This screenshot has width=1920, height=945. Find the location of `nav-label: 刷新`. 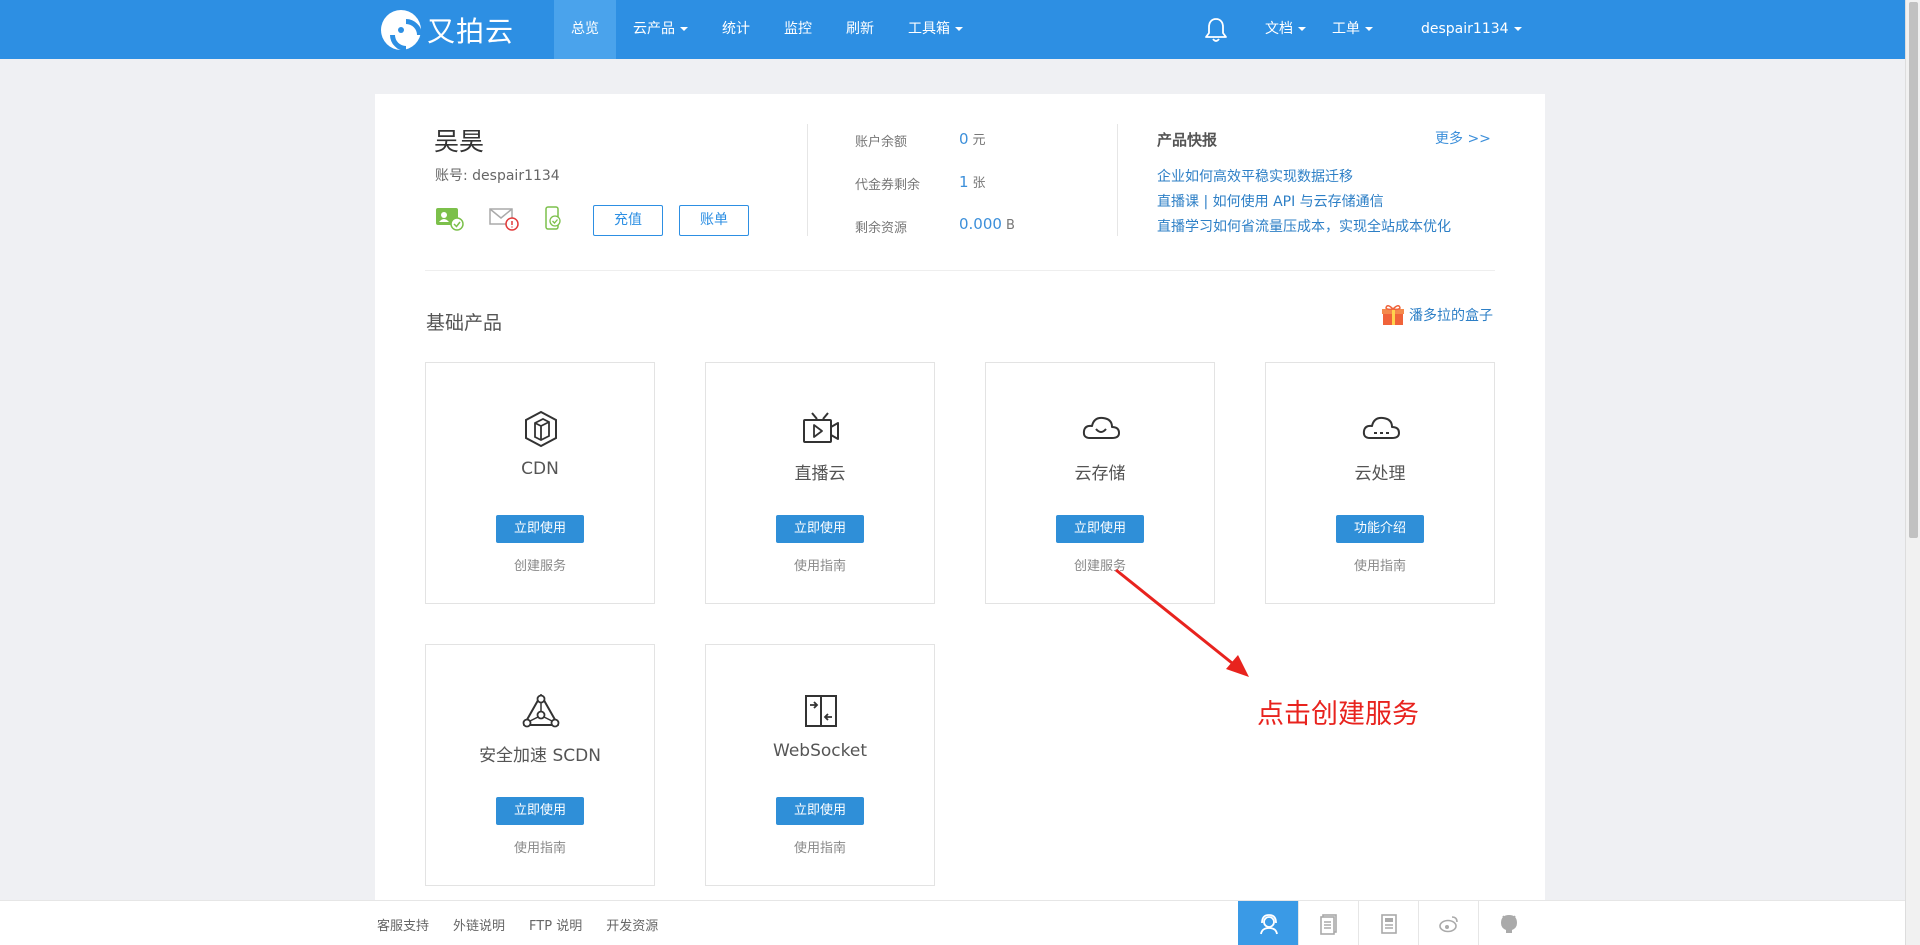

nav-label: 刷新 is located at coordinates (860, 29).